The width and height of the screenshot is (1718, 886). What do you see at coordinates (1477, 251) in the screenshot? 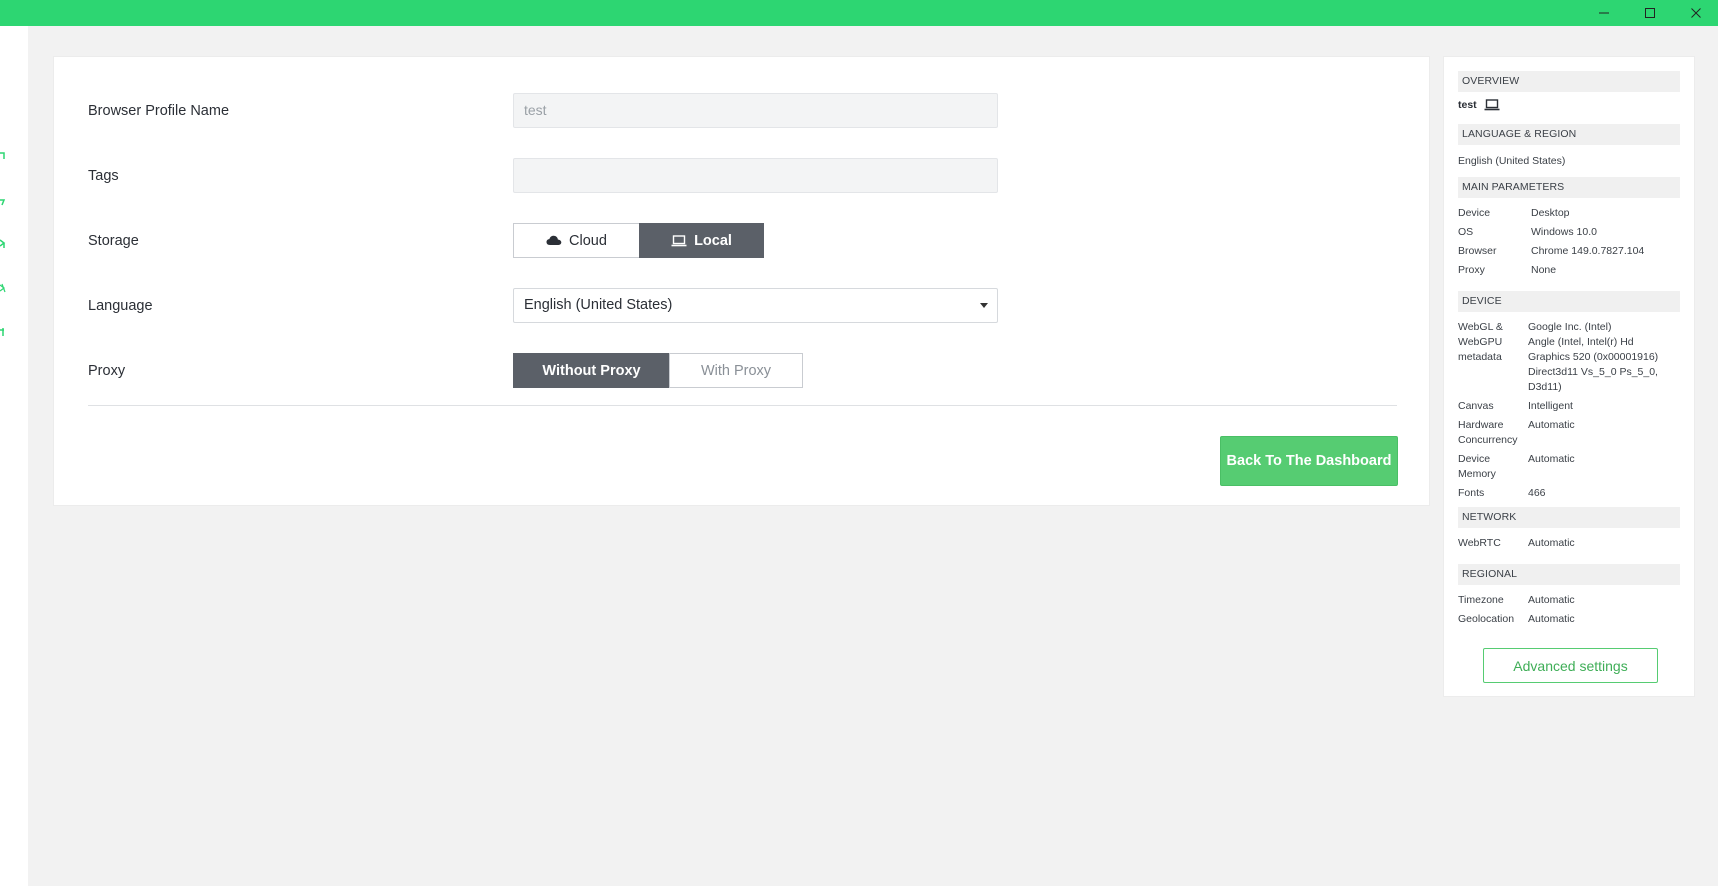
I see `browser-key: Browser` at bounding box center [1477, 251].